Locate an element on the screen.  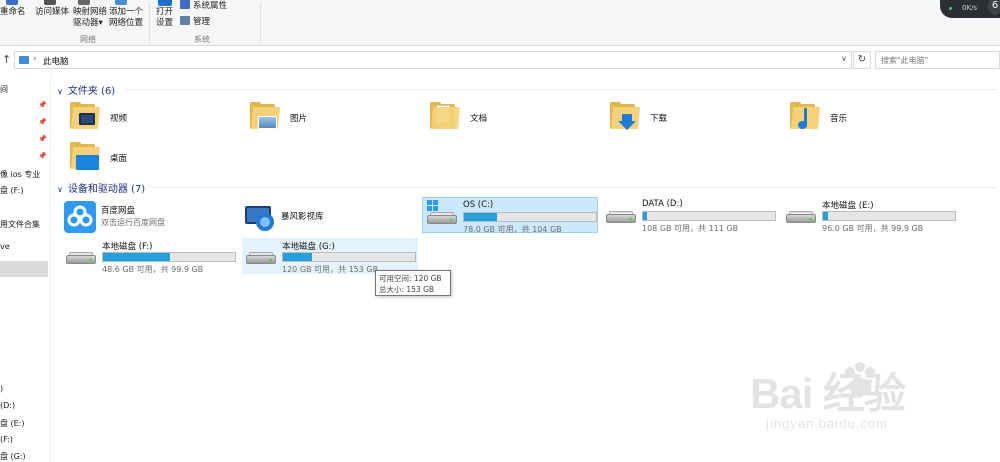
folder-item-videos: 视频 is located at coordinates (160, 118).